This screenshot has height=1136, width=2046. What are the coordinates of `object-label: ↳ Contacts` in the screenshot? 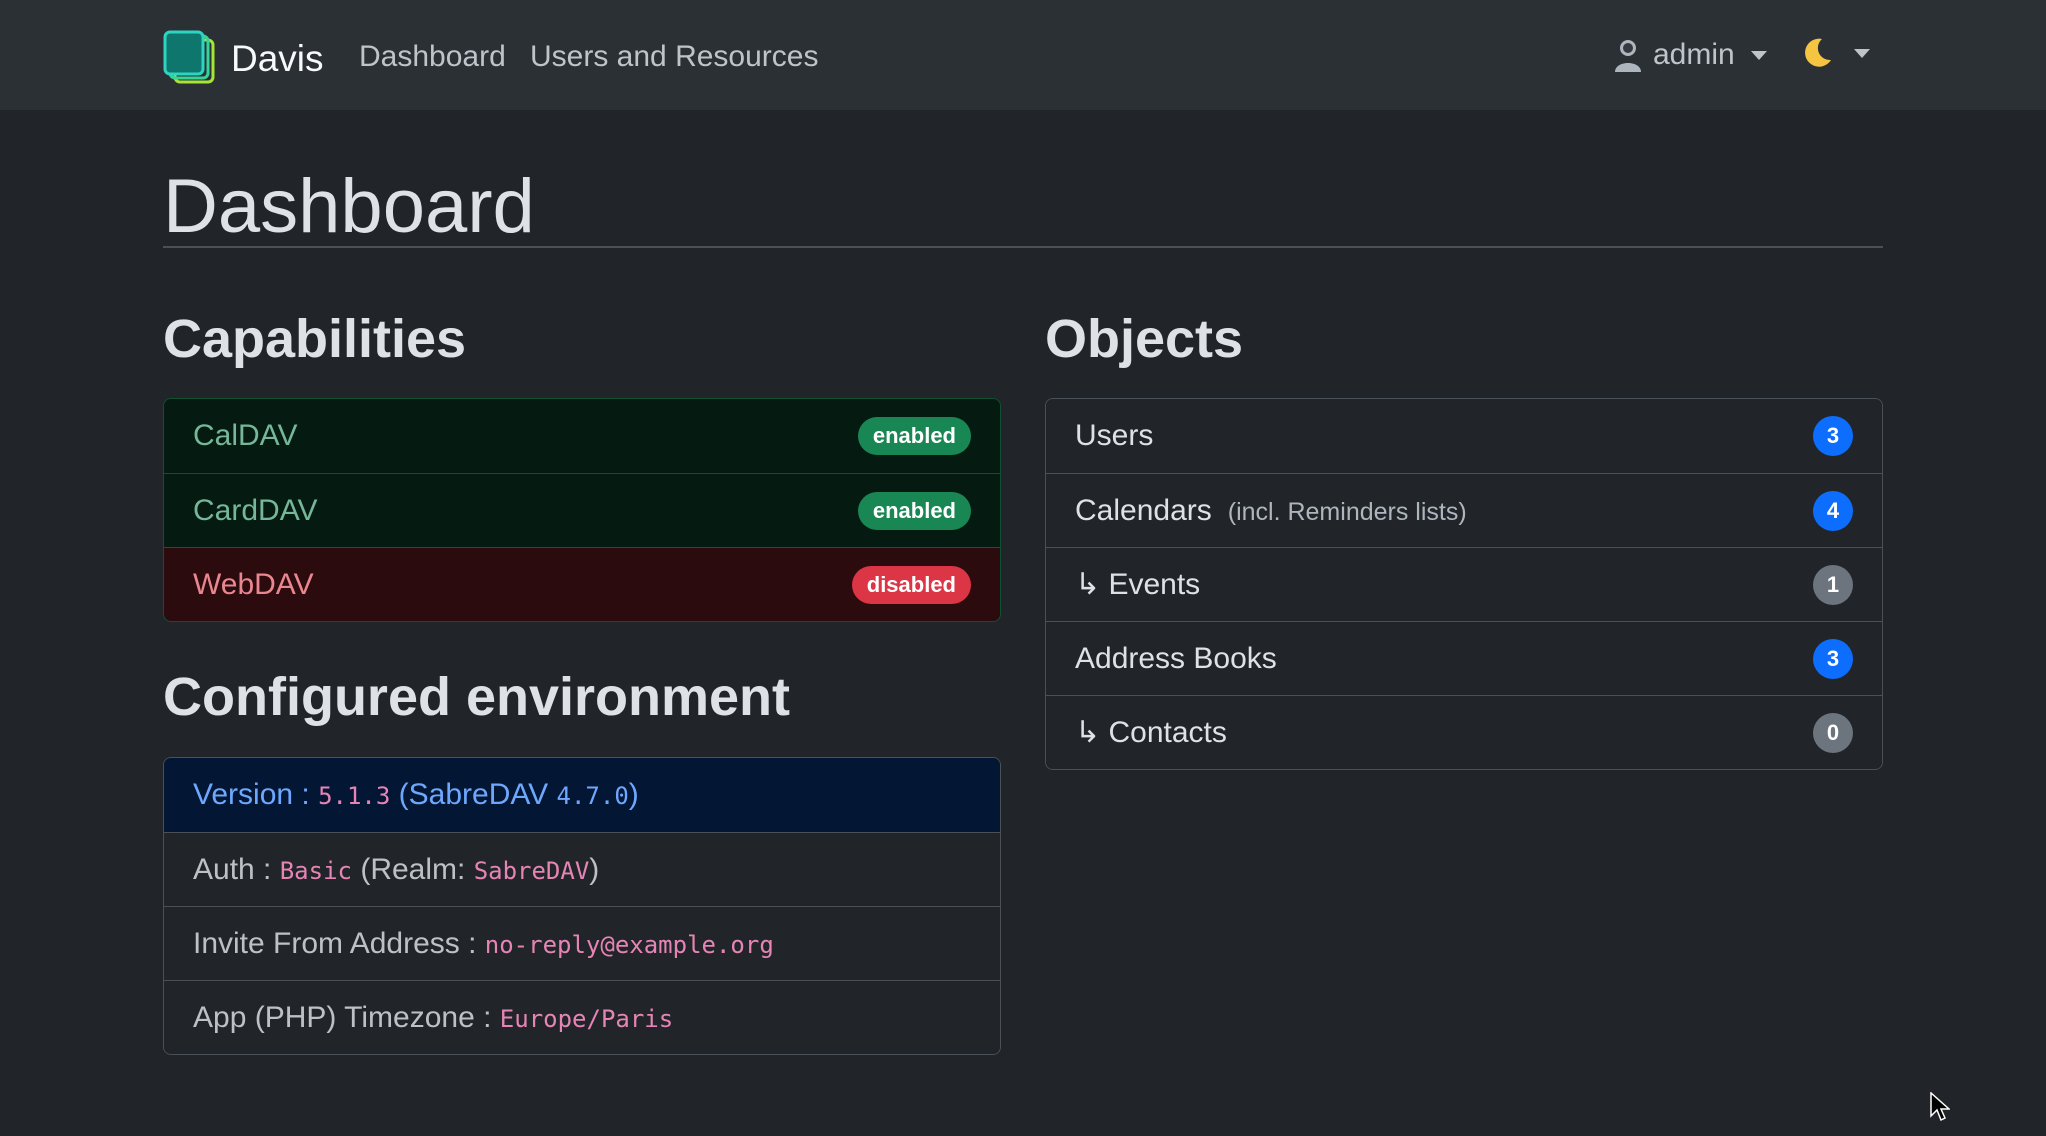 It's located at (1151, 732).